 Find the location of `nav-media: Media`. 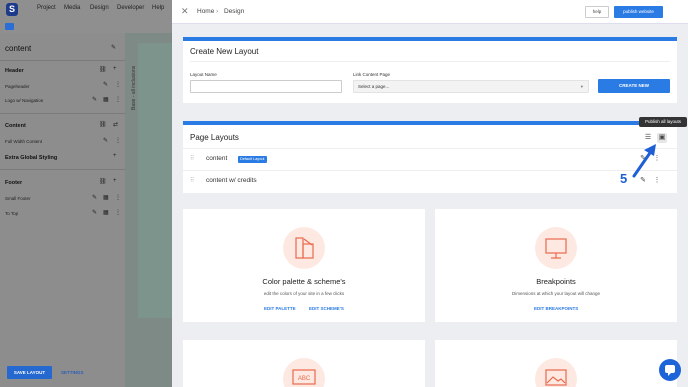

nav-media: Media is located at coordinates (72, 8).